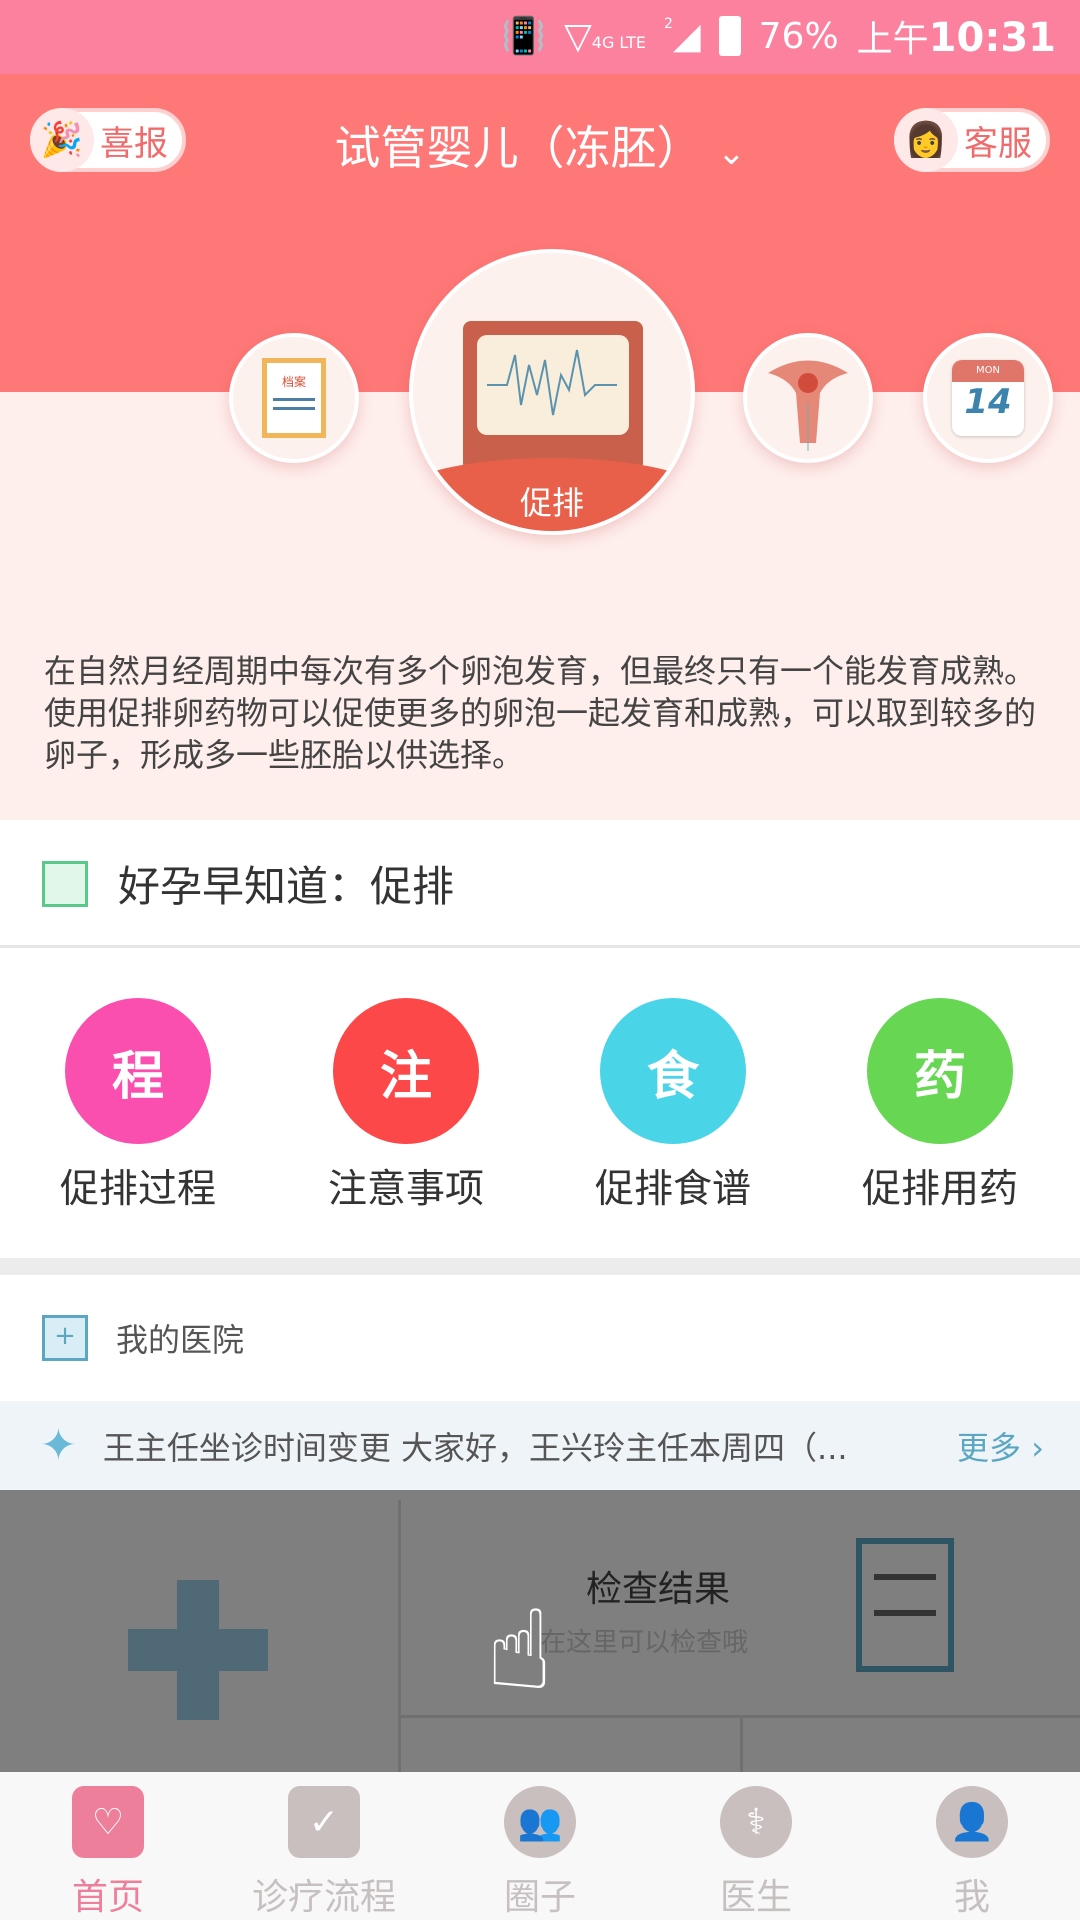 The width and height of the screenshot is (1080, 1920). I want to click on tab-treatment-process: ✓ 诊疗流程, so click(324, 1846).